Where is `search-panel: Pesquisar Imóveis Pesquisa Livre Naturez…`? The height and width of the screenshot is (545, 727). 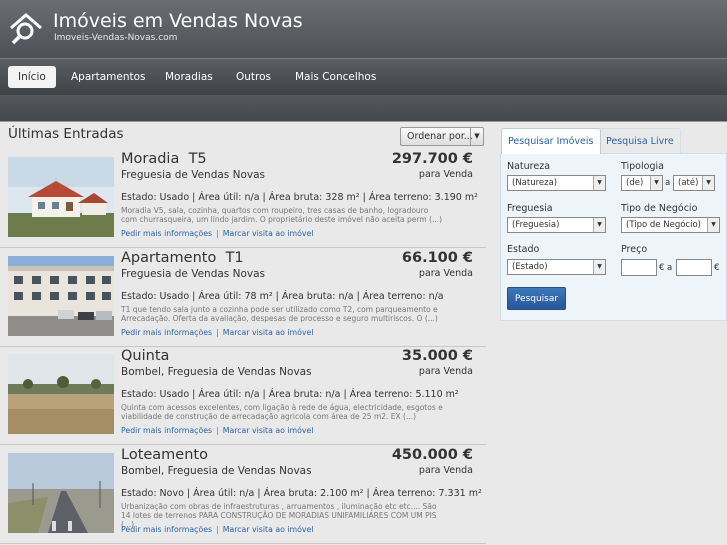 search-panel: Pesquisar Imóveis Pesquisa Livre Naturez… is located at coordinates (613, 225).